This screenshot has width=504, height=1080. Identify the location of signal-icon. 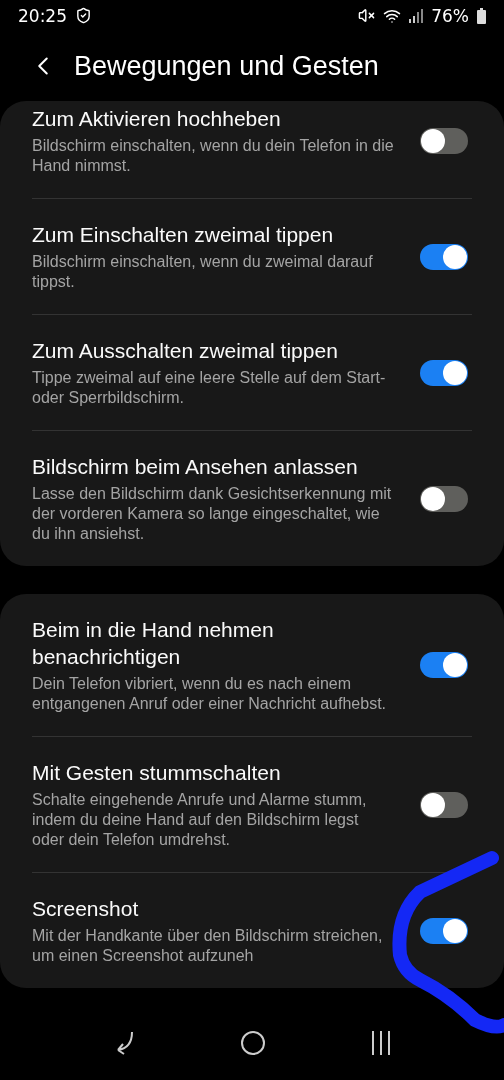
(416, 15).